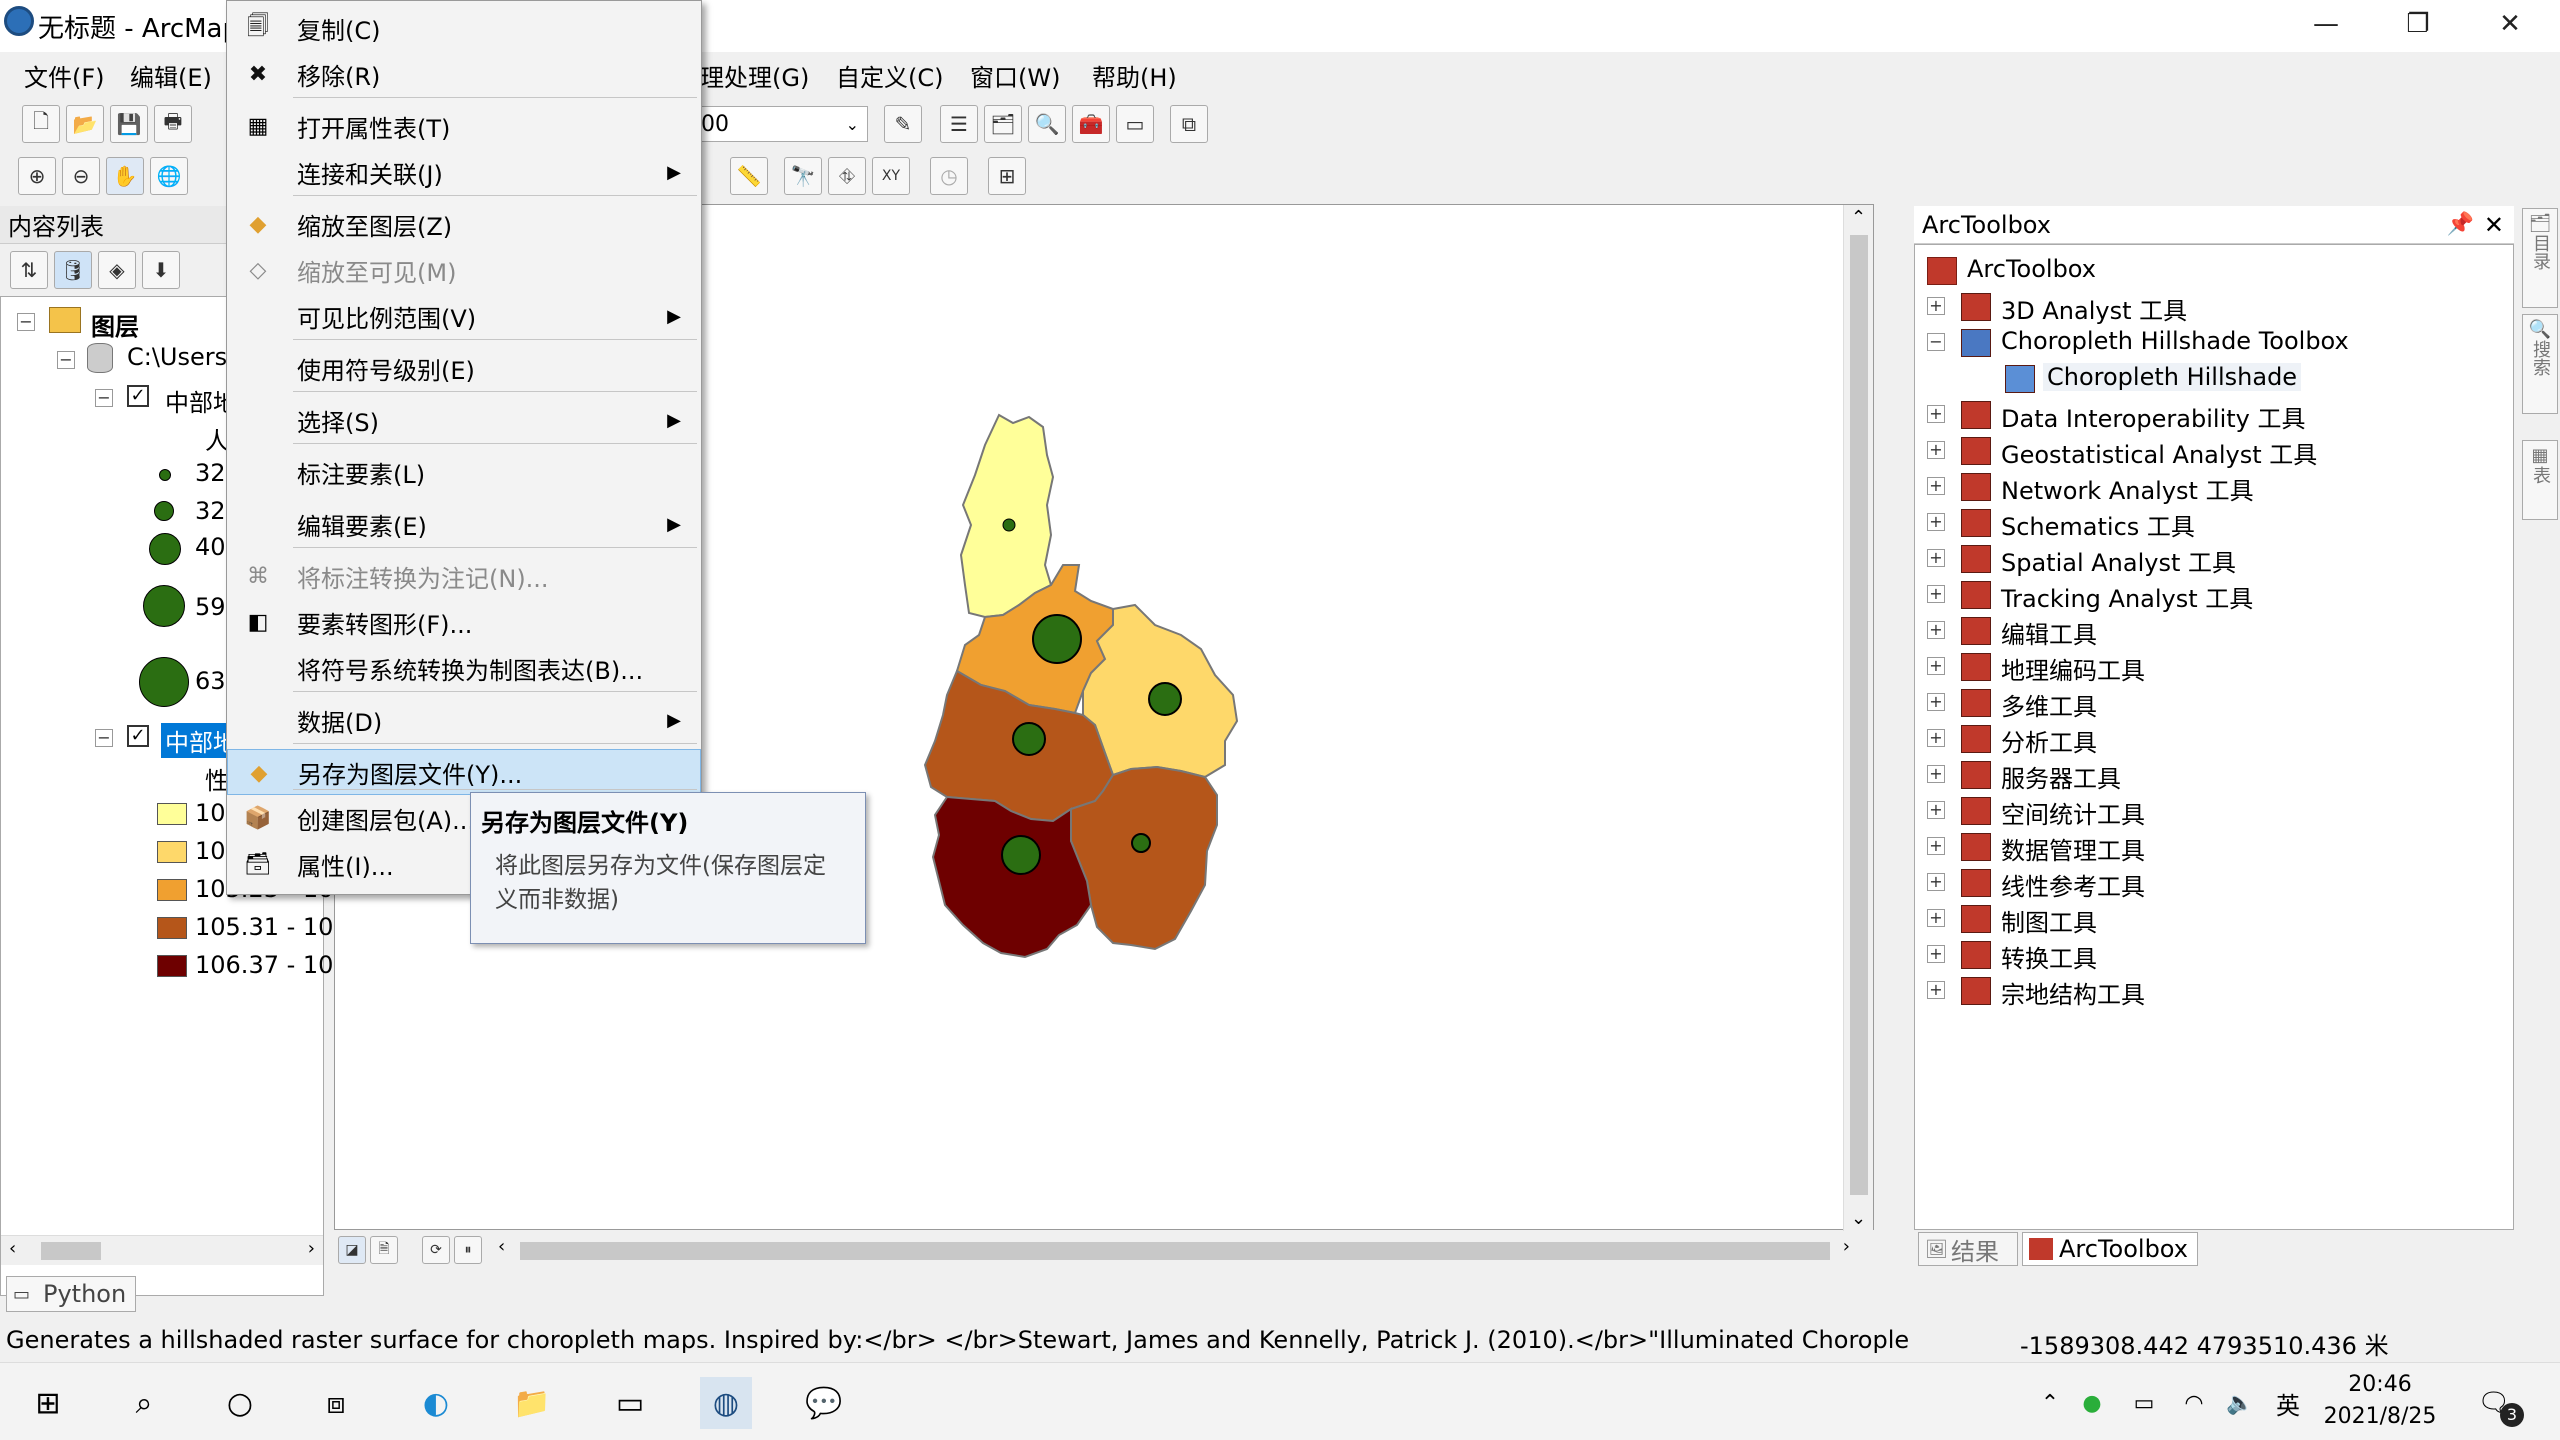  I want to click on context-menu-item: 🗐 复制(C), so click(464, 28).